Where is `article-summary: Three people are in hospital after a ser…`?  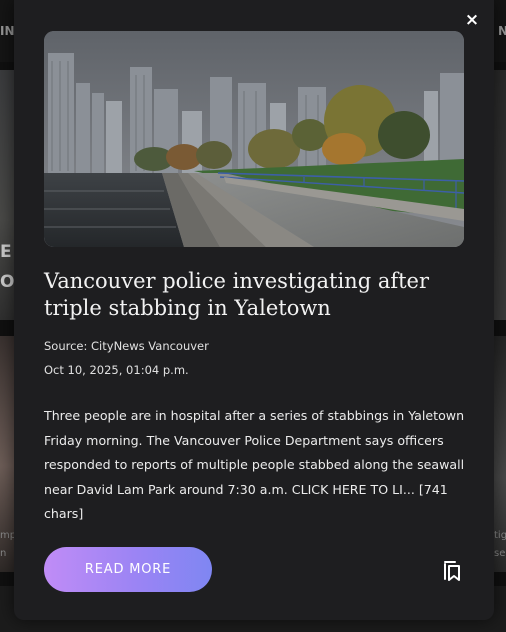
article-summary: Three people are in hospital after a ser… is located at coordinates (254, 464).